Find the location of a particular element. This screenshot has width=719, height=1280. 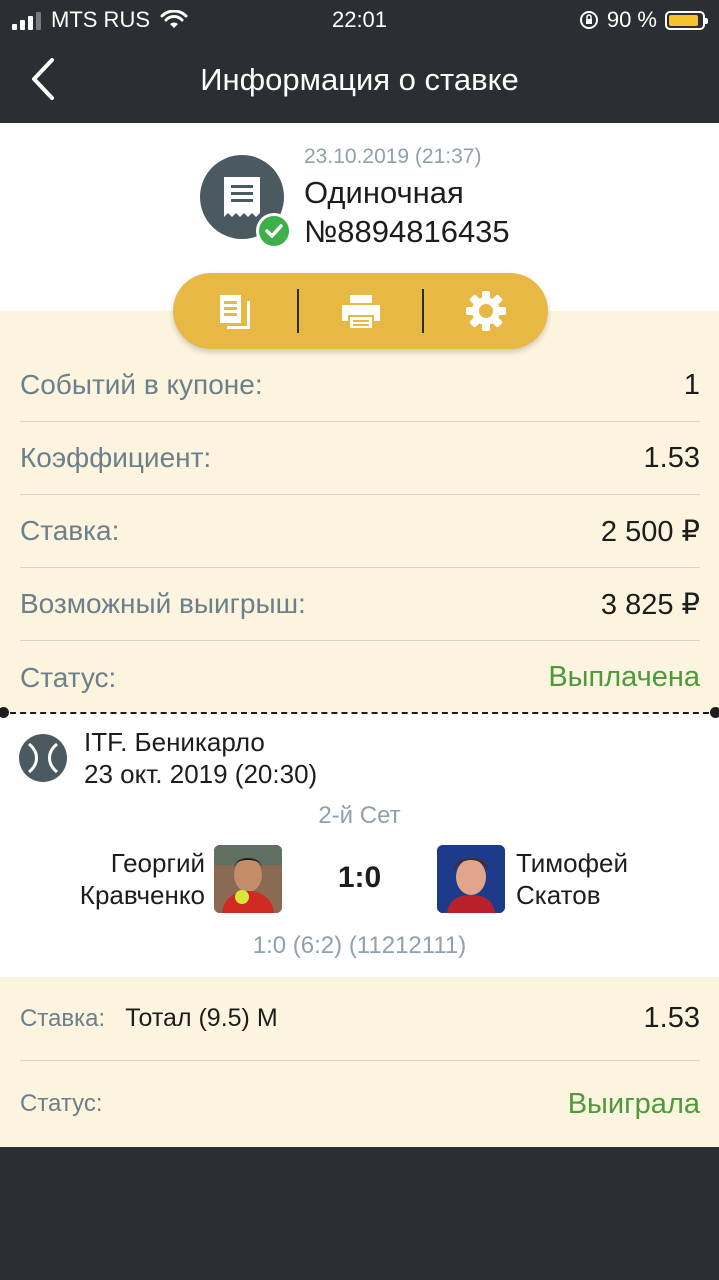

summary-label: Статус: is located at coordinates (68, 677).